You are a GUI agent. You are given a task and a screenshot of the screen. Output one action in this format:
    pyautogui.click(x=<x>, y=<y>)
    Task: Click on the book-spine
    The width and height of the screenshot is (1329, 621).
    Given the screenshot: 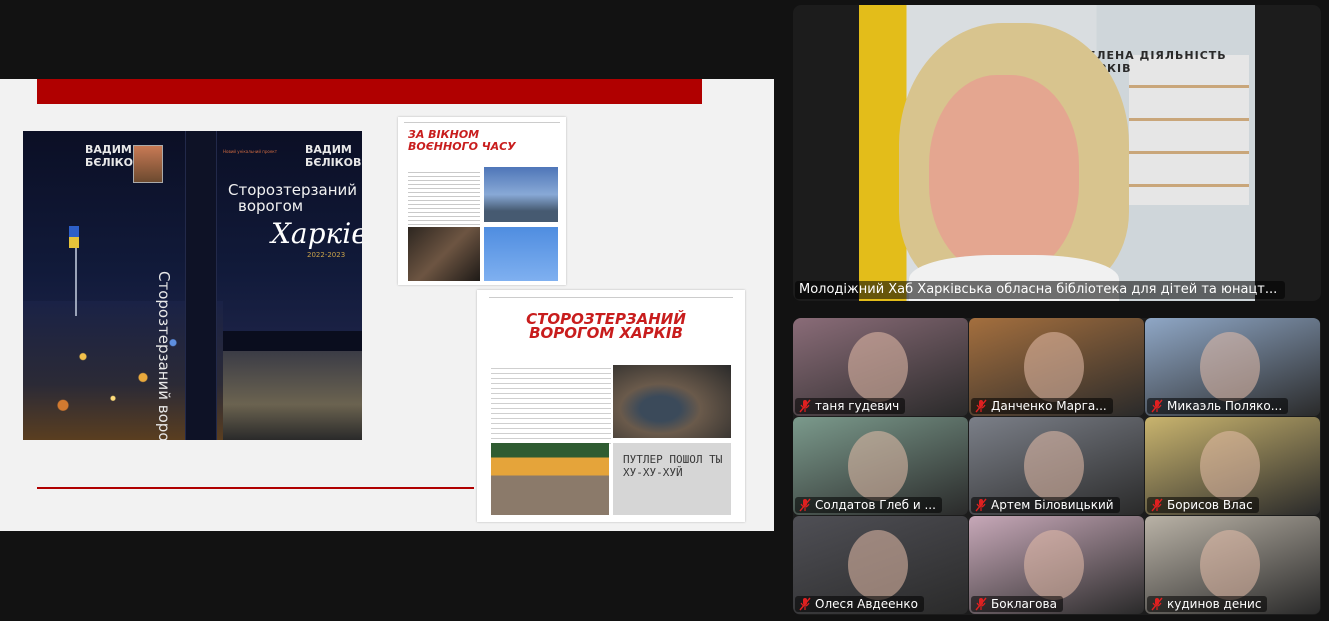 What is the action you would take?
    pyautogui.click(x=201, y=285)
    